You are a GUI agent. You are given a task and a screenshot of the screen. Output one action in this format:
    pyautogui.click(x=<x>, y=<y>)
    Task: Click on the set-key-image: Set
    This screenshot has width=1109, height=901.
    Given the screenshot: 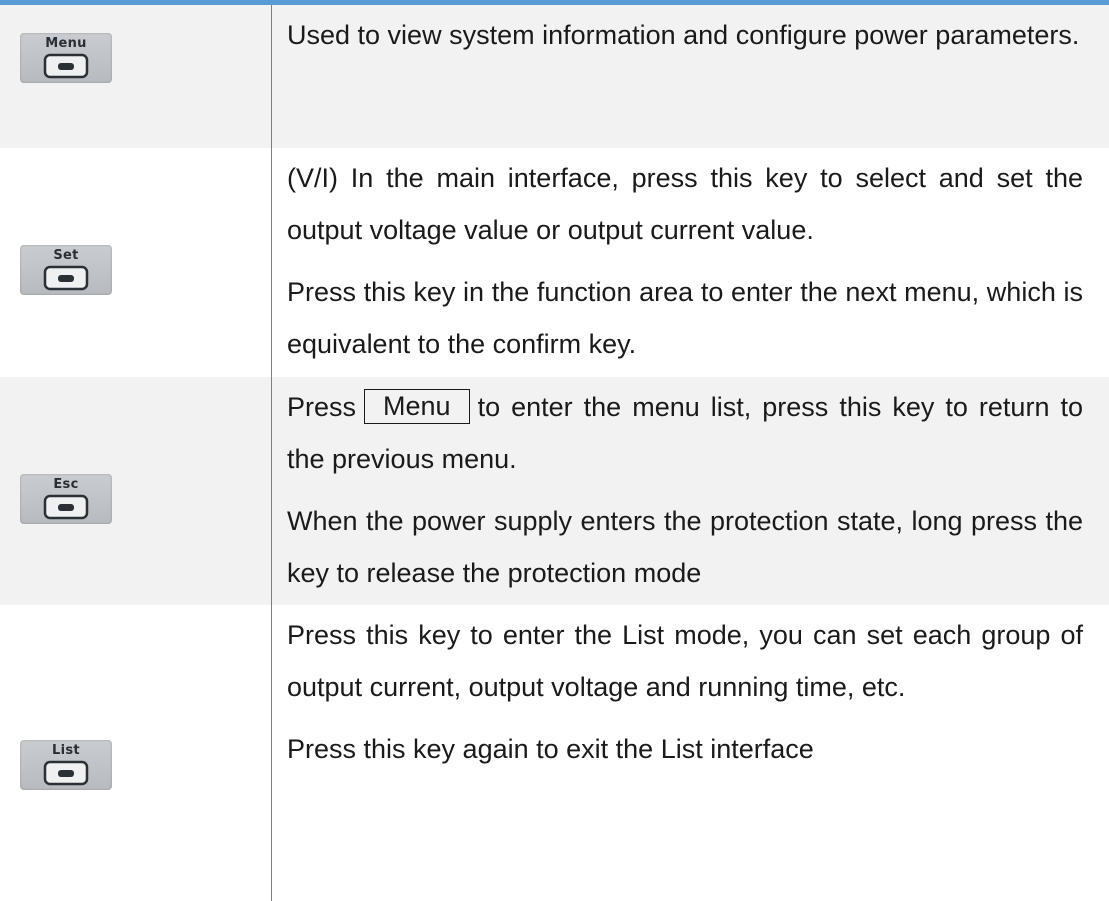 What is the action you would take?
    pyautogui.click(x=66, y=270)
    